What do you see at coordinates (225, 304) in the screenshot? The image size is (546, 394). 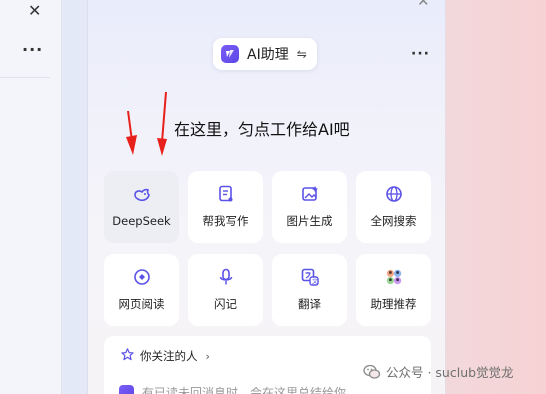 I see `tile-label: 闪记` at bounding box center [225, 304].